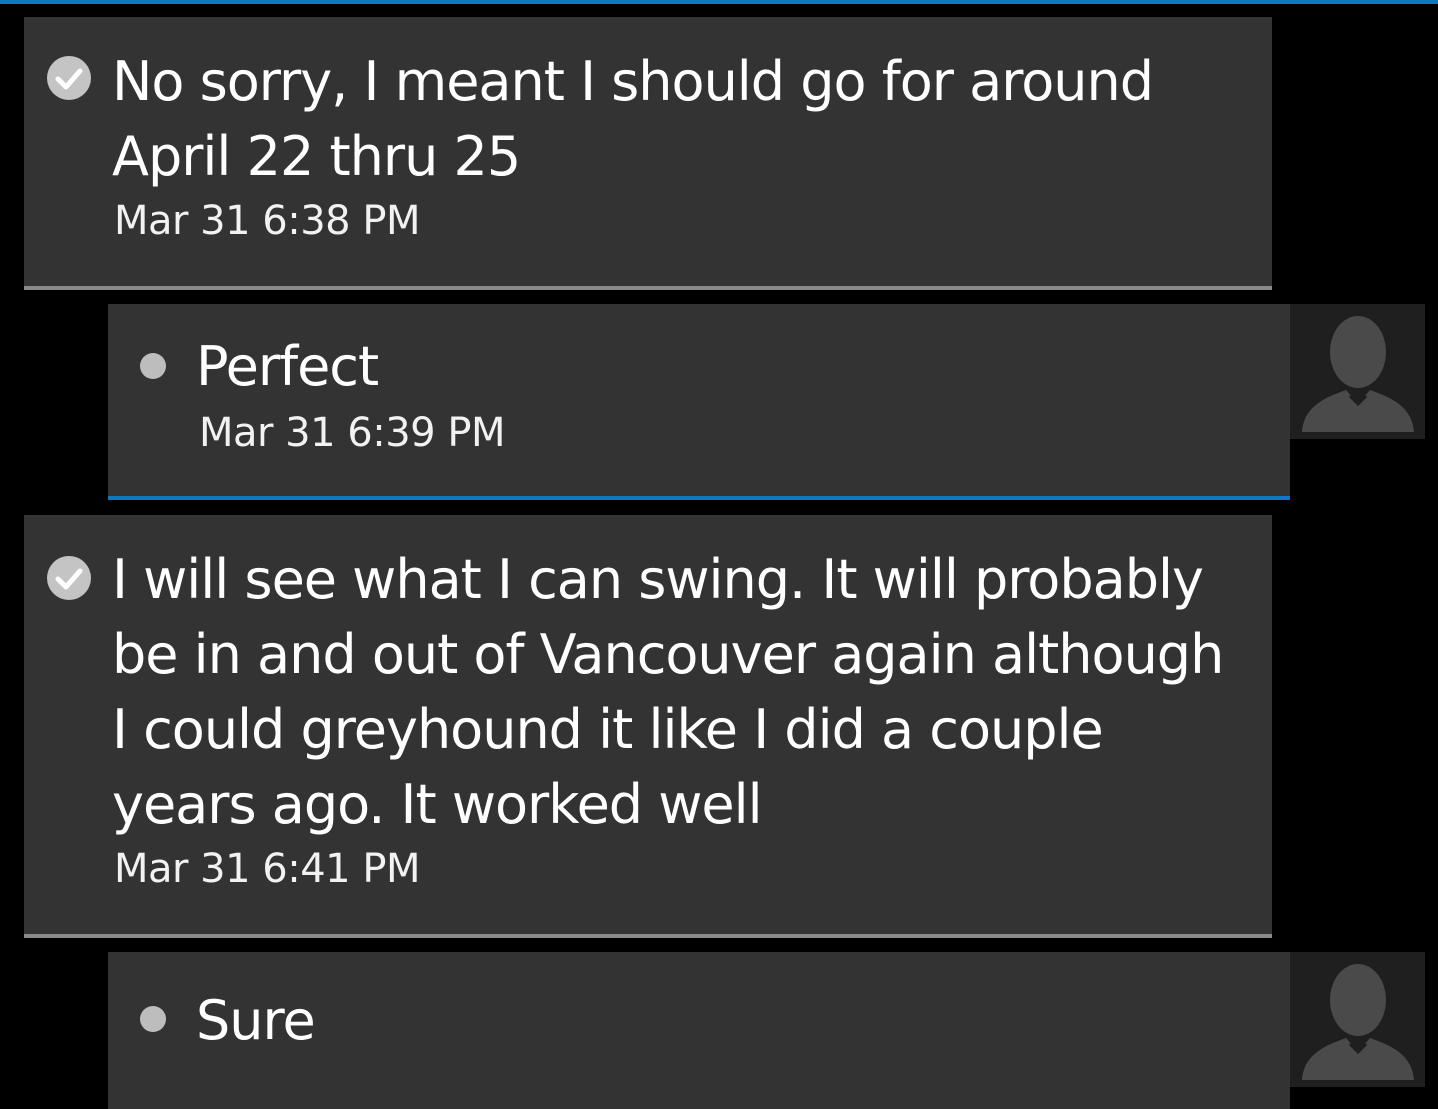 This screenshot has height=1109, width=1438. Describe the element at coordinates (719, 2) in the screenshot. I see `top-accent-bar` at that location.